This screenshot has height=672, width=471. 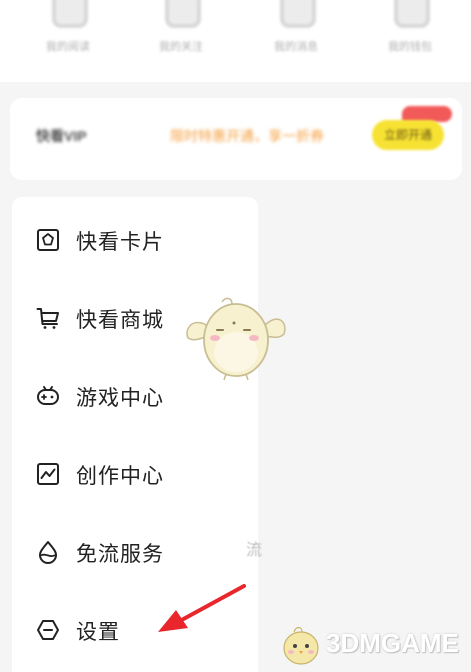 I want to click on shortcut-reading: 我的阅读, so click(x=68, y=41).